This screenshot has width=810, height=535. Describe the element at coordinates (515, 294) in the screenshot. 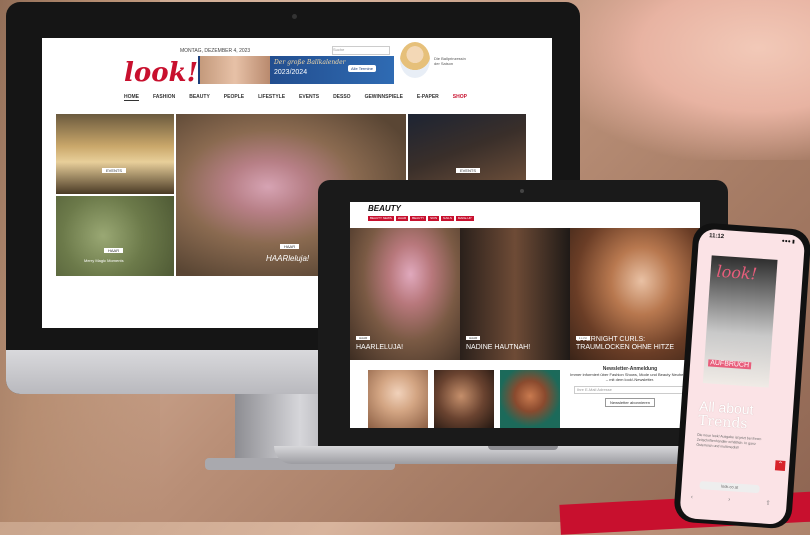

I see `tile-nadine: HAAR NADINE HAUTNAH!` at that location.